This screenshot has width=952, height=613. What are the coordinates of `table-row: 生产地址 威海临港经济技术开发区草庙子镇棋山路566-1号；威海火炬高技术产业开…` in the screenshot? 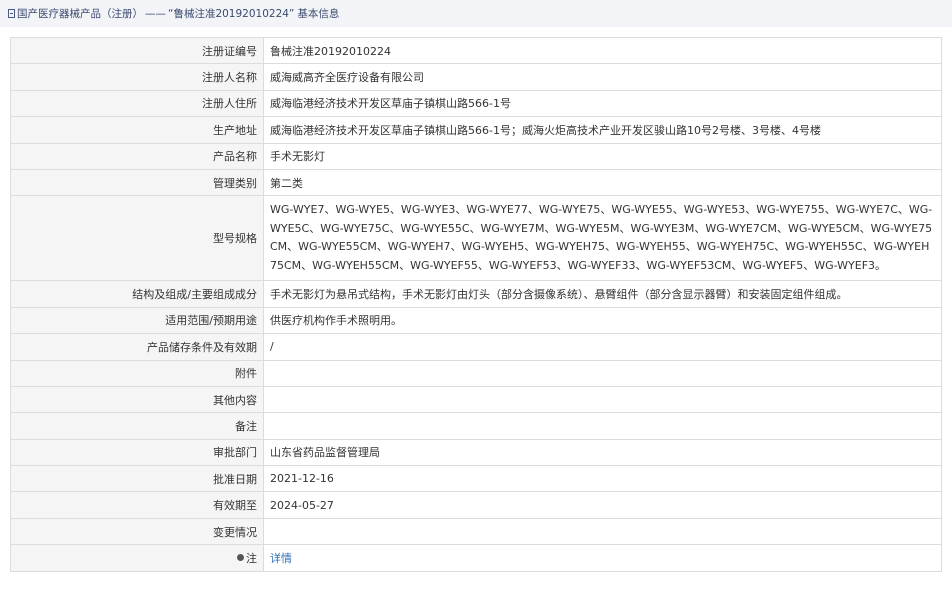 It's located at (476, 130).